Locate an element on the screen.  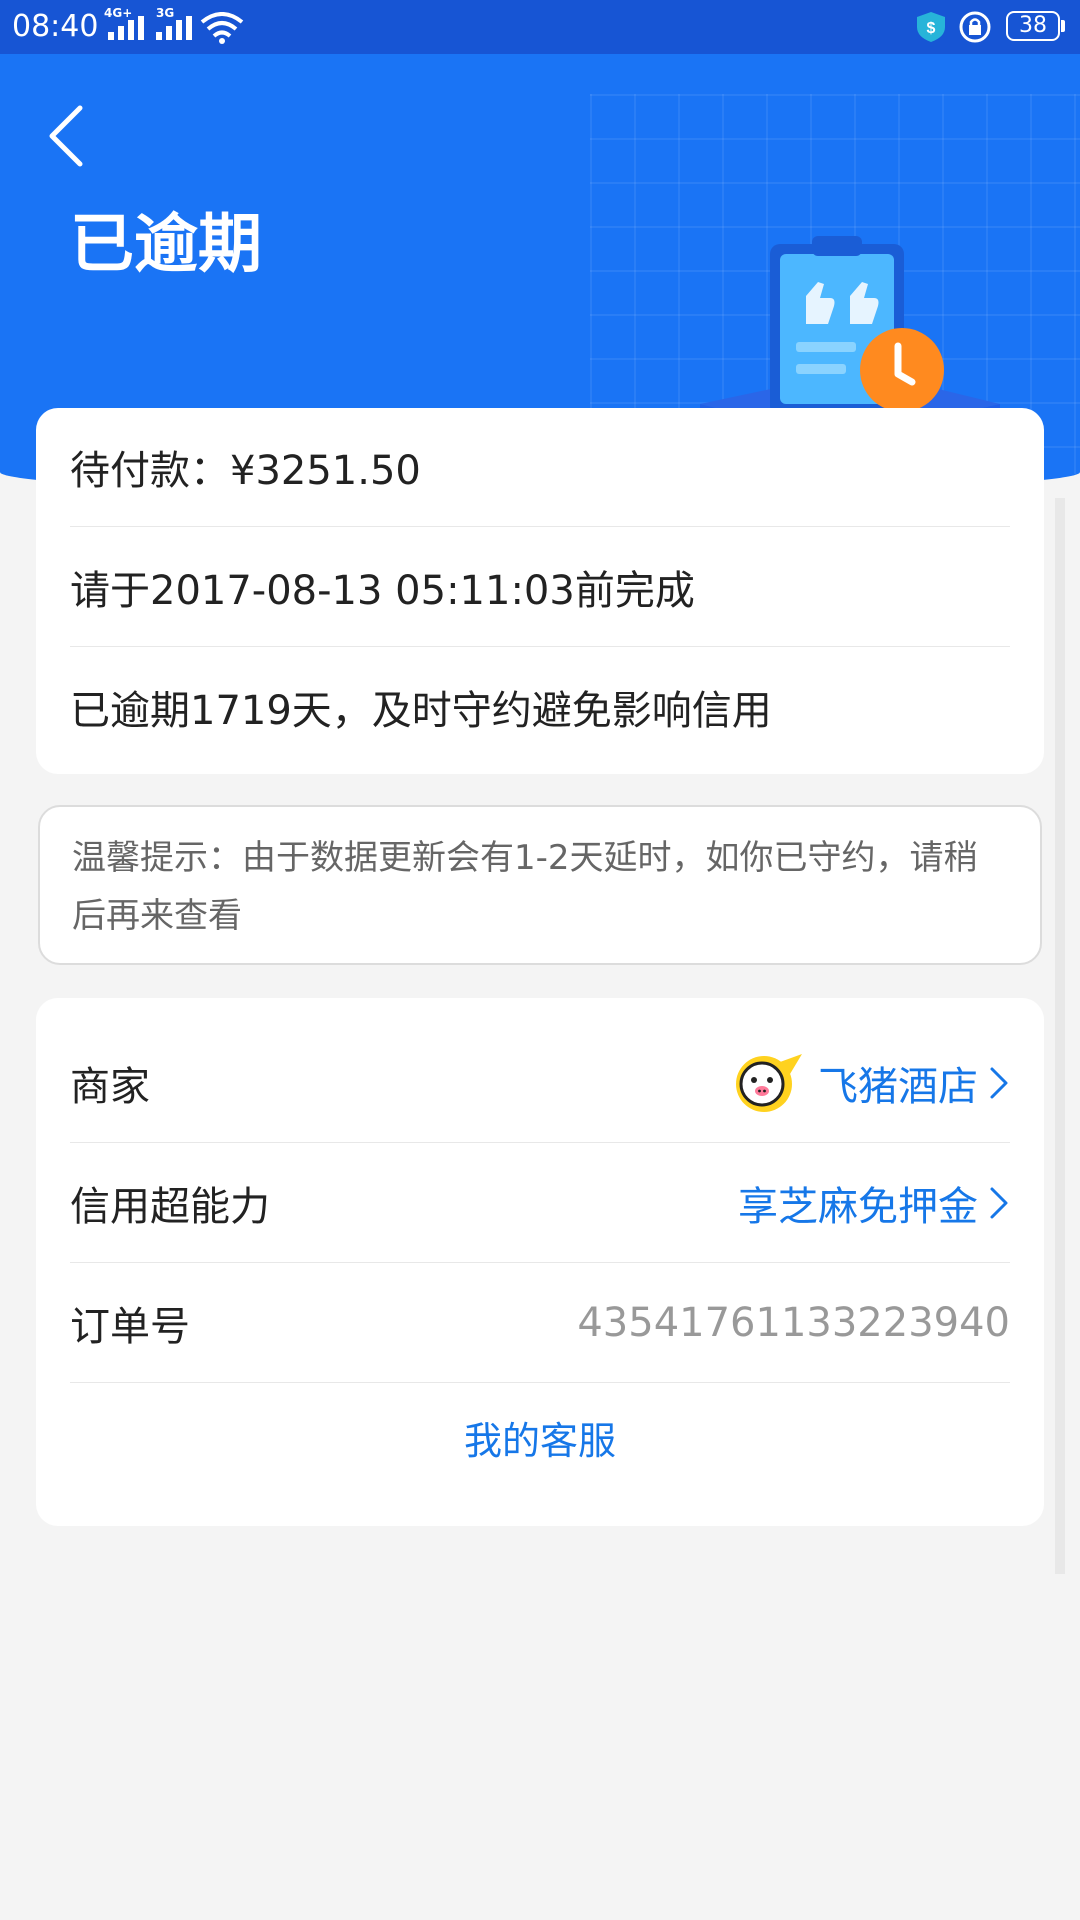
back-button is located at coordinates (66, 134).